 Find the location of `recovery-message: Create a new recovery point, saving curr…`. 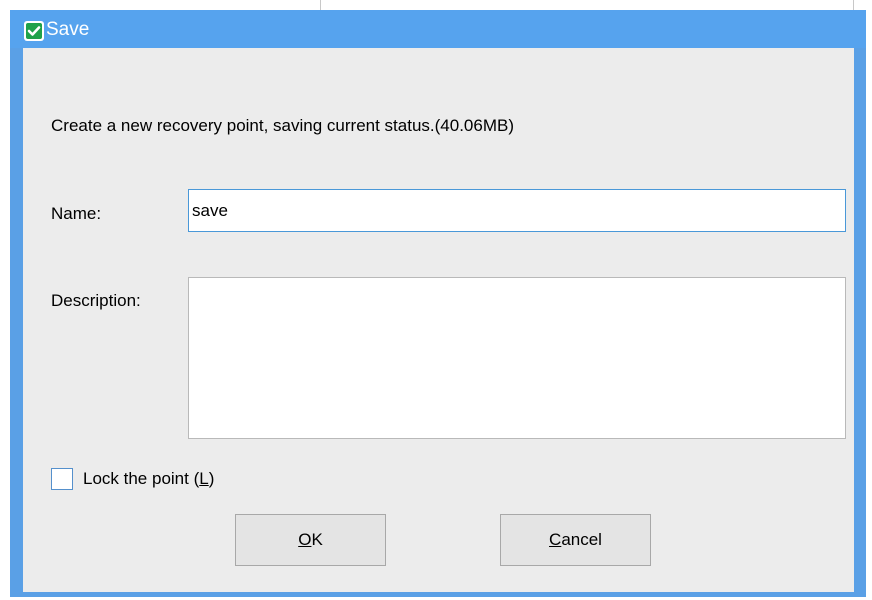

recovery-message: Create a new recovery point, saving curr… is located at coordinates (282, 125).